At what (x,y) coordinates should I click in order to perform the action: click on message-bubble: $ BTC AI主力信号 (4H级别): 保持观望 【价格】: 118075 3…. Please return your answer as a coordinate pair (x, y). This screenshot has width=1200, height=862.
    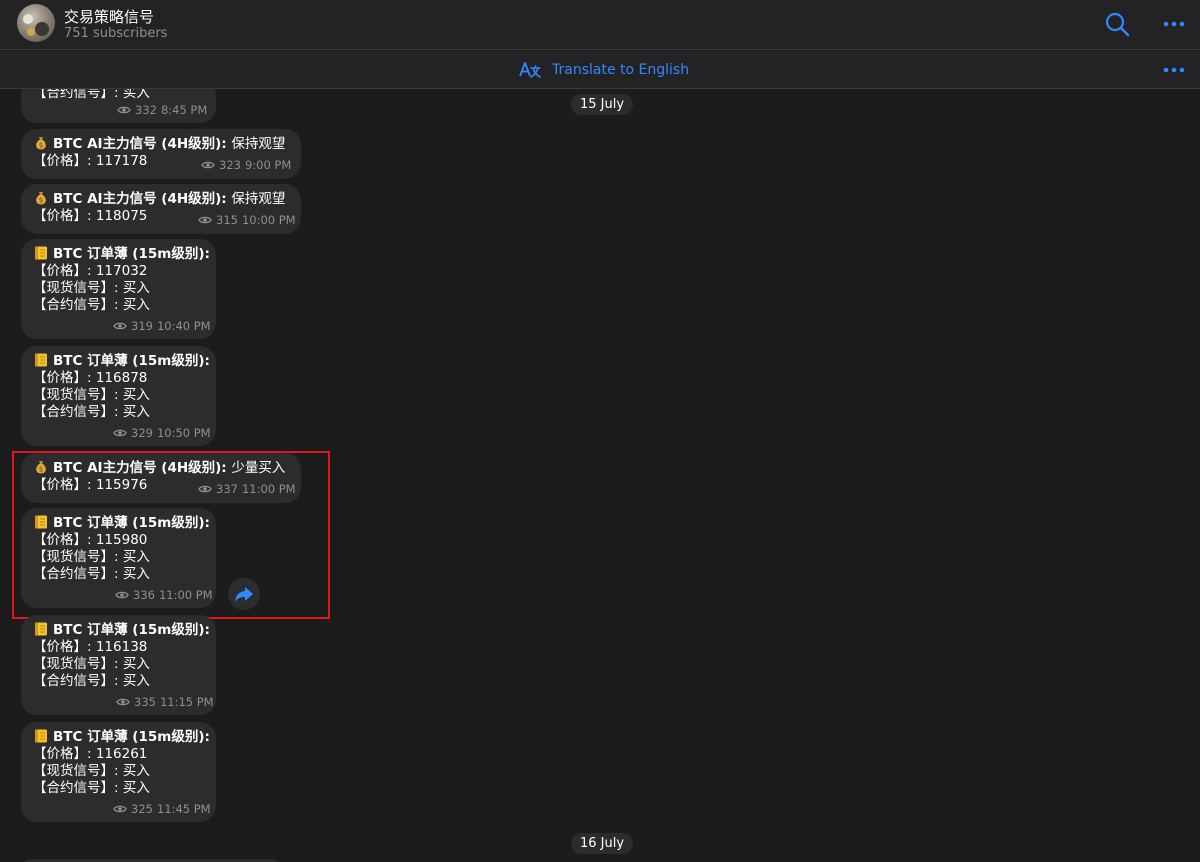
    Looking at the image, I should click on (161, 209).